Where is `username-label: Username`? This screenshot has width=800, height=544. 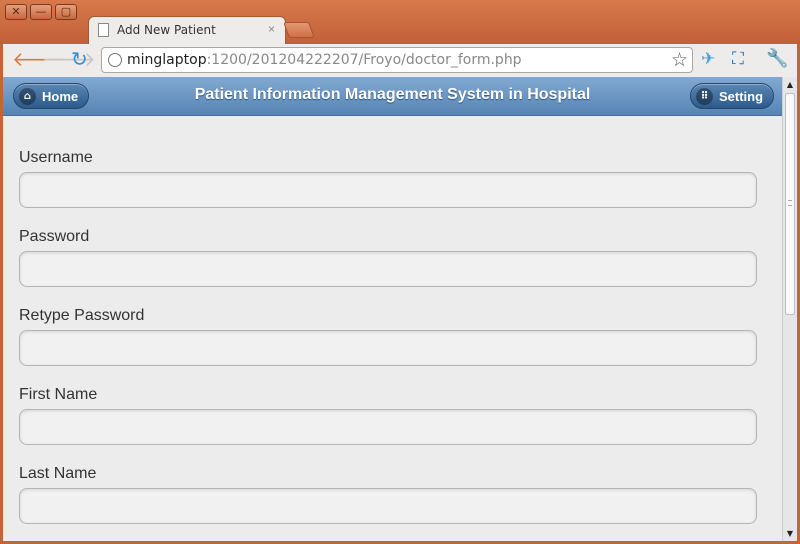 username-label: Username is located at coordinates (56, 157).